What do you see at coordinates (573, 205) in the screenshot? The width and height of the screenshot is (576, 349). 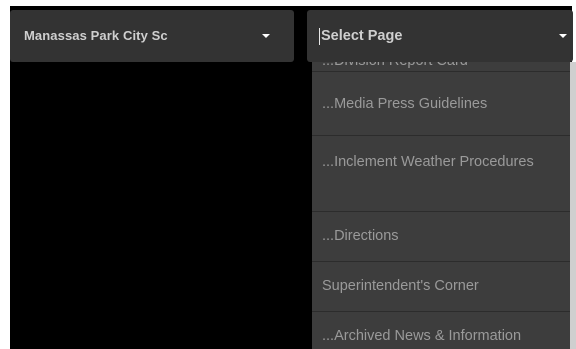 I see `dropdown-scrollbar` at bounding box center [573, 205].